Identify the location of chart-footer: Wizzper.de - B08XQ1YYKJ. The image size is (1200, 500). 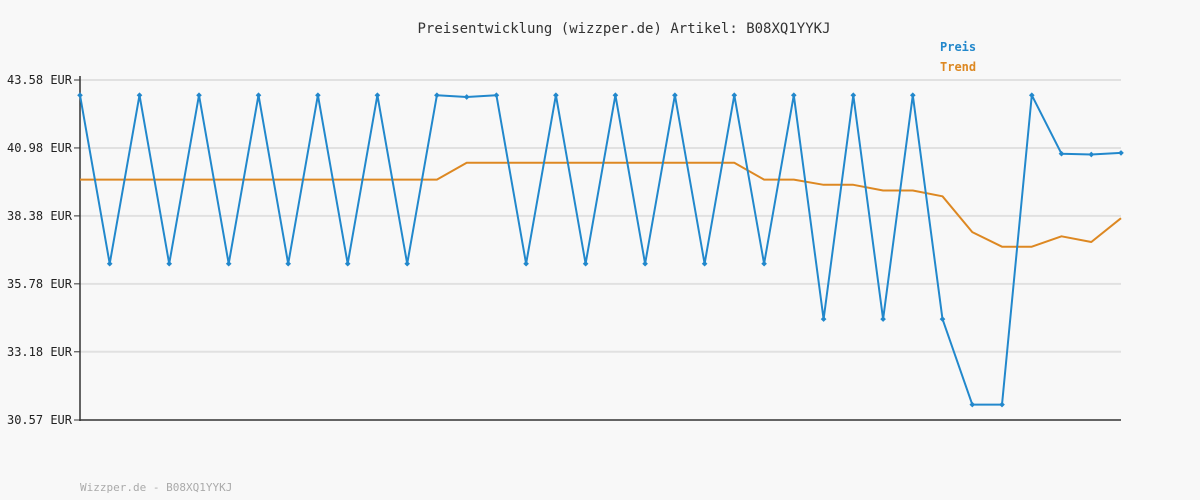
(156, 487).